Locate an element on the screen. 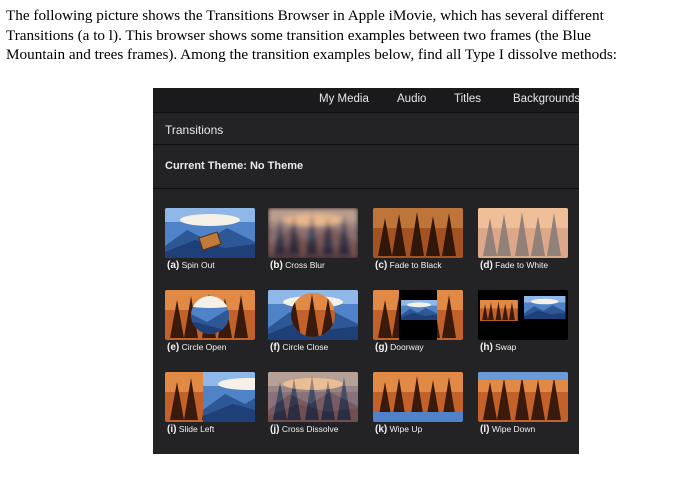 The width and height of the screenshot is (694, 480). theme-label: Current Theme: No Theme is located at coordinates (234, 166).